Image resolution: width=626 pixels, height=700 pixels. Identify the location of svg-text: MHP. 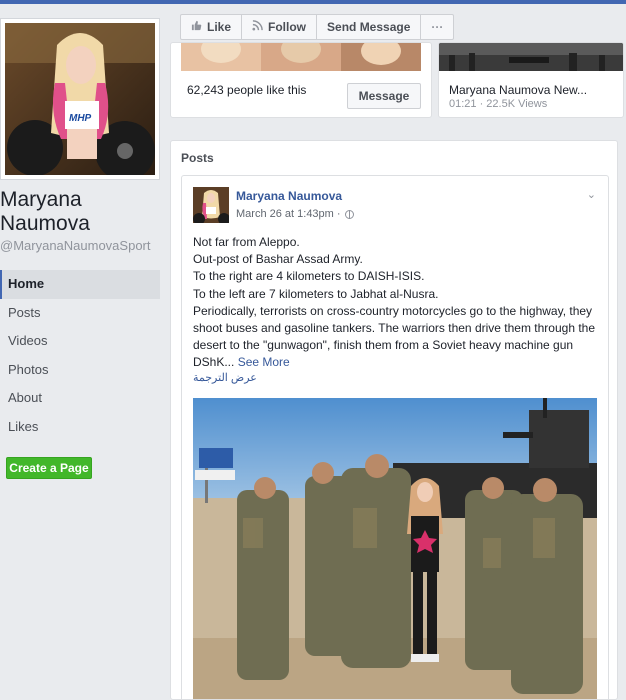
(80, 118).